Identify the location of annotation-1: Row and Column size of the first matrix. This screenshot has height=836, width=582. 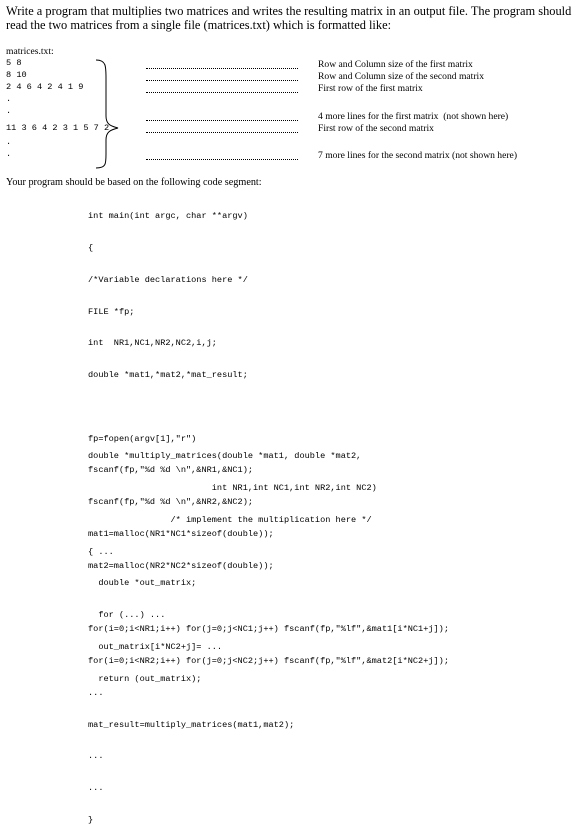
(395, 64).